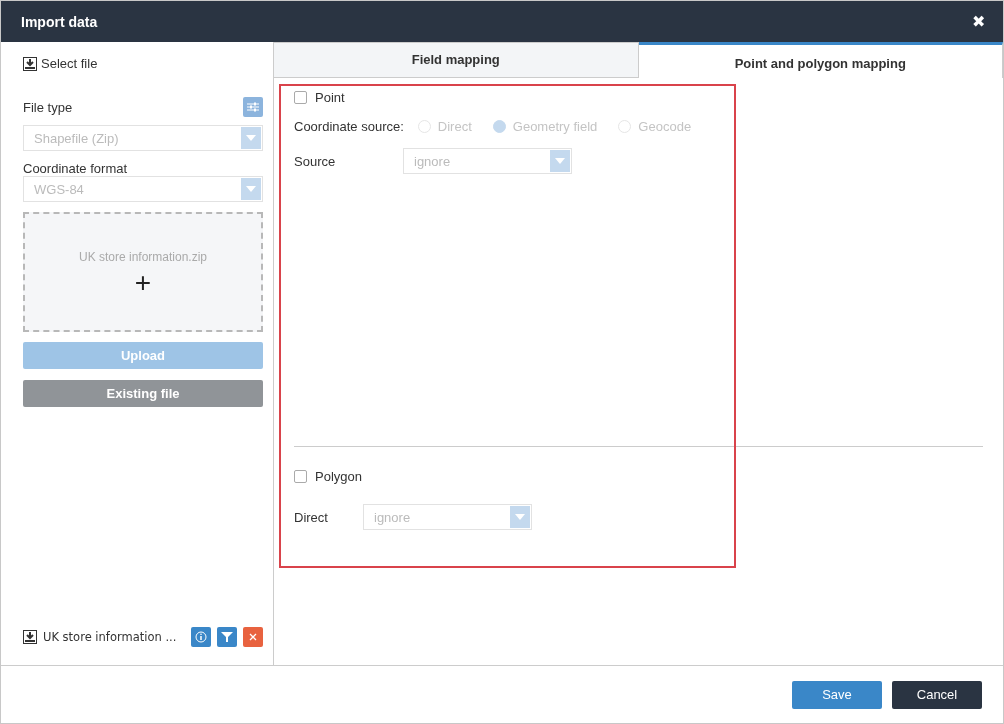  What do you see at coordinates (143, 283) in the screenshot?
I see `add-file-button: +` at bounding box center [143, 283].